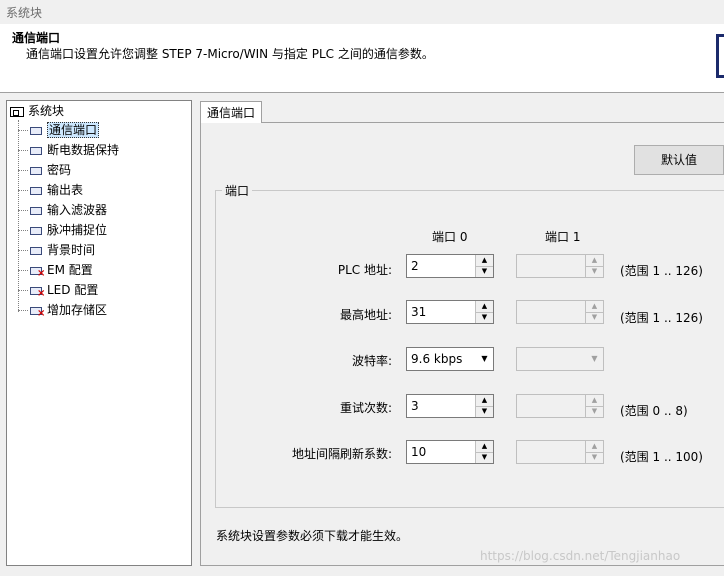 The height and width of the screenshot is (576, 724). Describe the element at coordinates (419, 452) in the screenshot. I see `gap-update-factor-port0-value: 10` at that location.